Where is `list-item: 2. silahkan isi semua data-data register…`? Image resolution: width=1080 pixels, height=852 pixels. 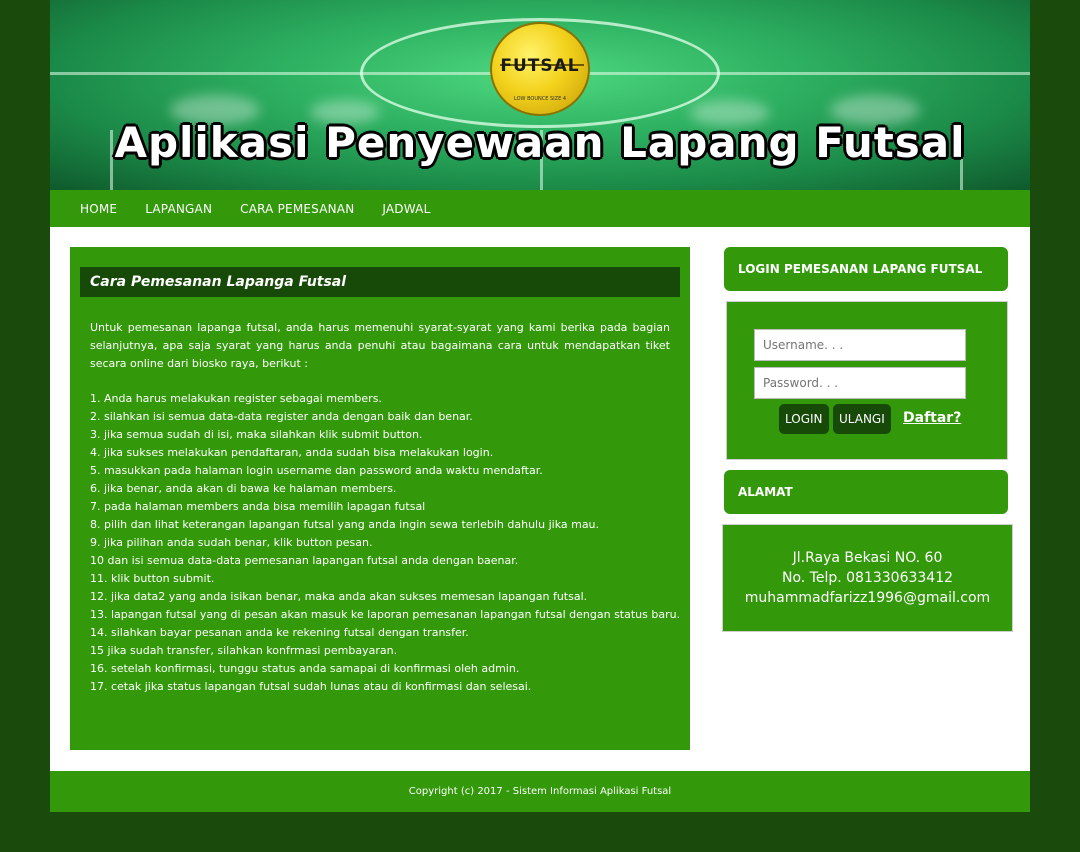
list-item: 2. silahkan isi semua data-data register… is located at coordinates (281, 416).